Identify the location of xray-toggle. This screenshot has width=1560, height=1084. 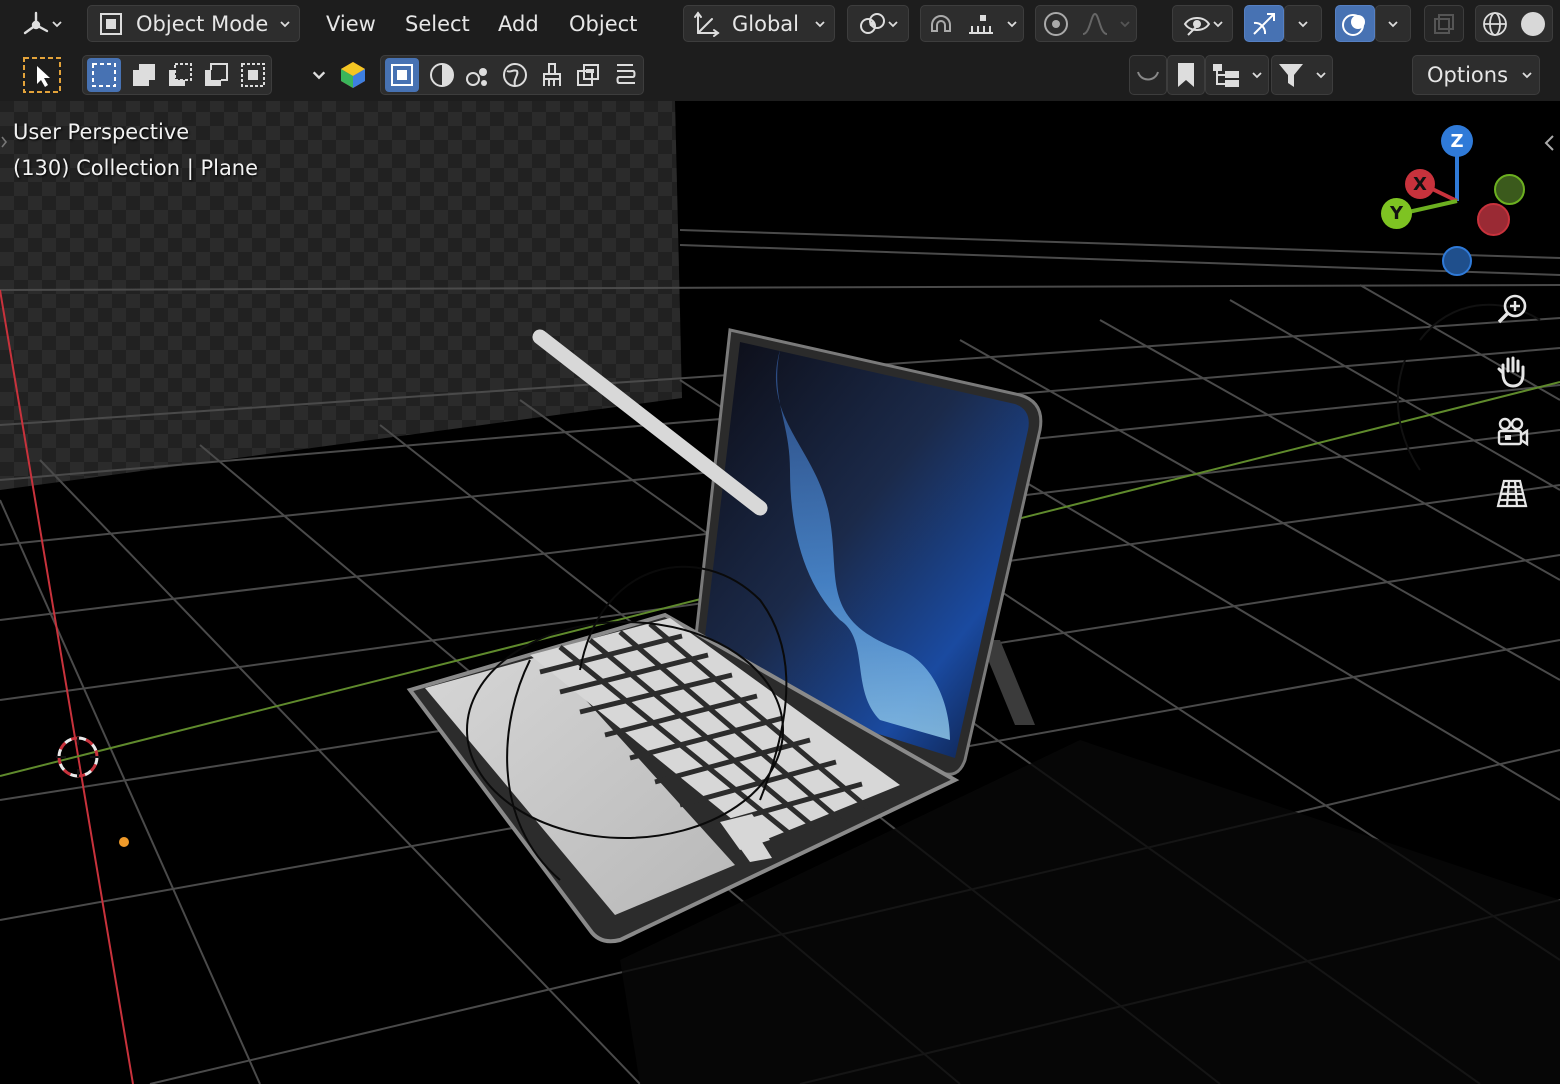
(1444, 23).